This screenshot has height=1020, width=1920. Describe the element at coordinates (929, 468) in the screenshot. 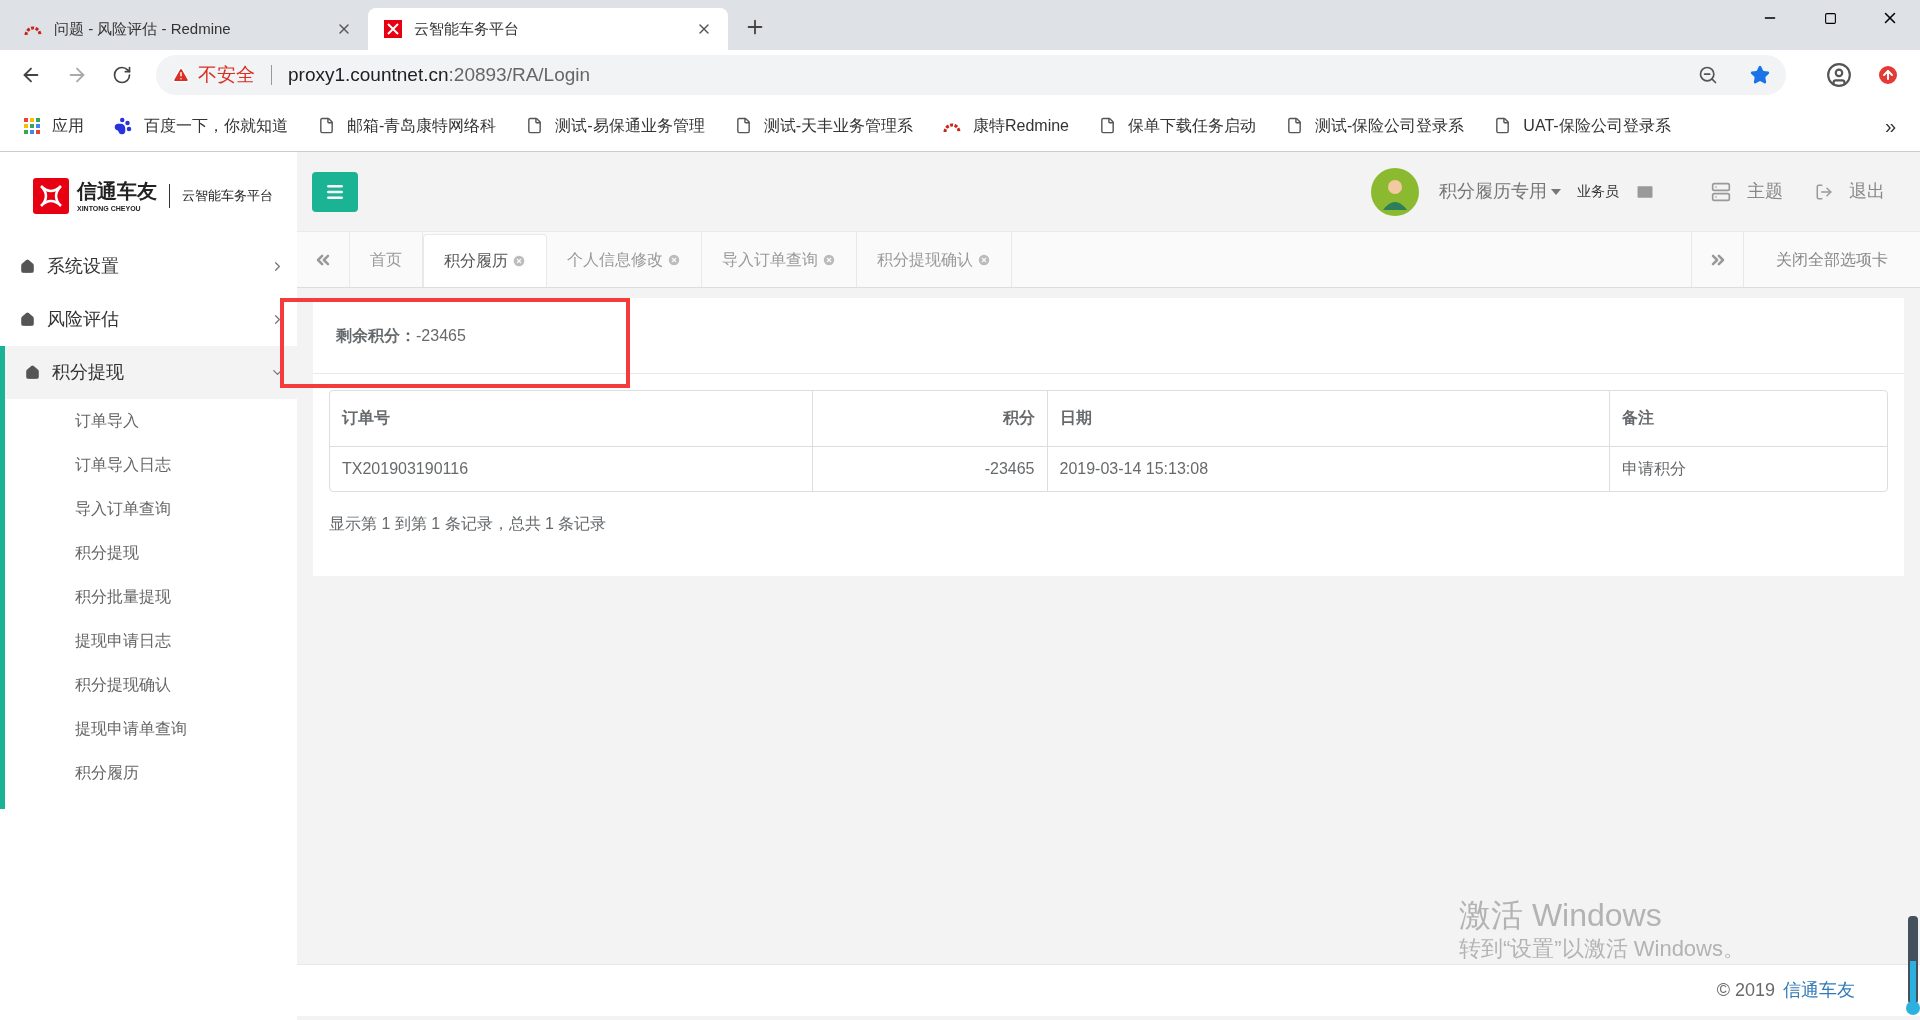

I see `table-cell: -23465` at that location.